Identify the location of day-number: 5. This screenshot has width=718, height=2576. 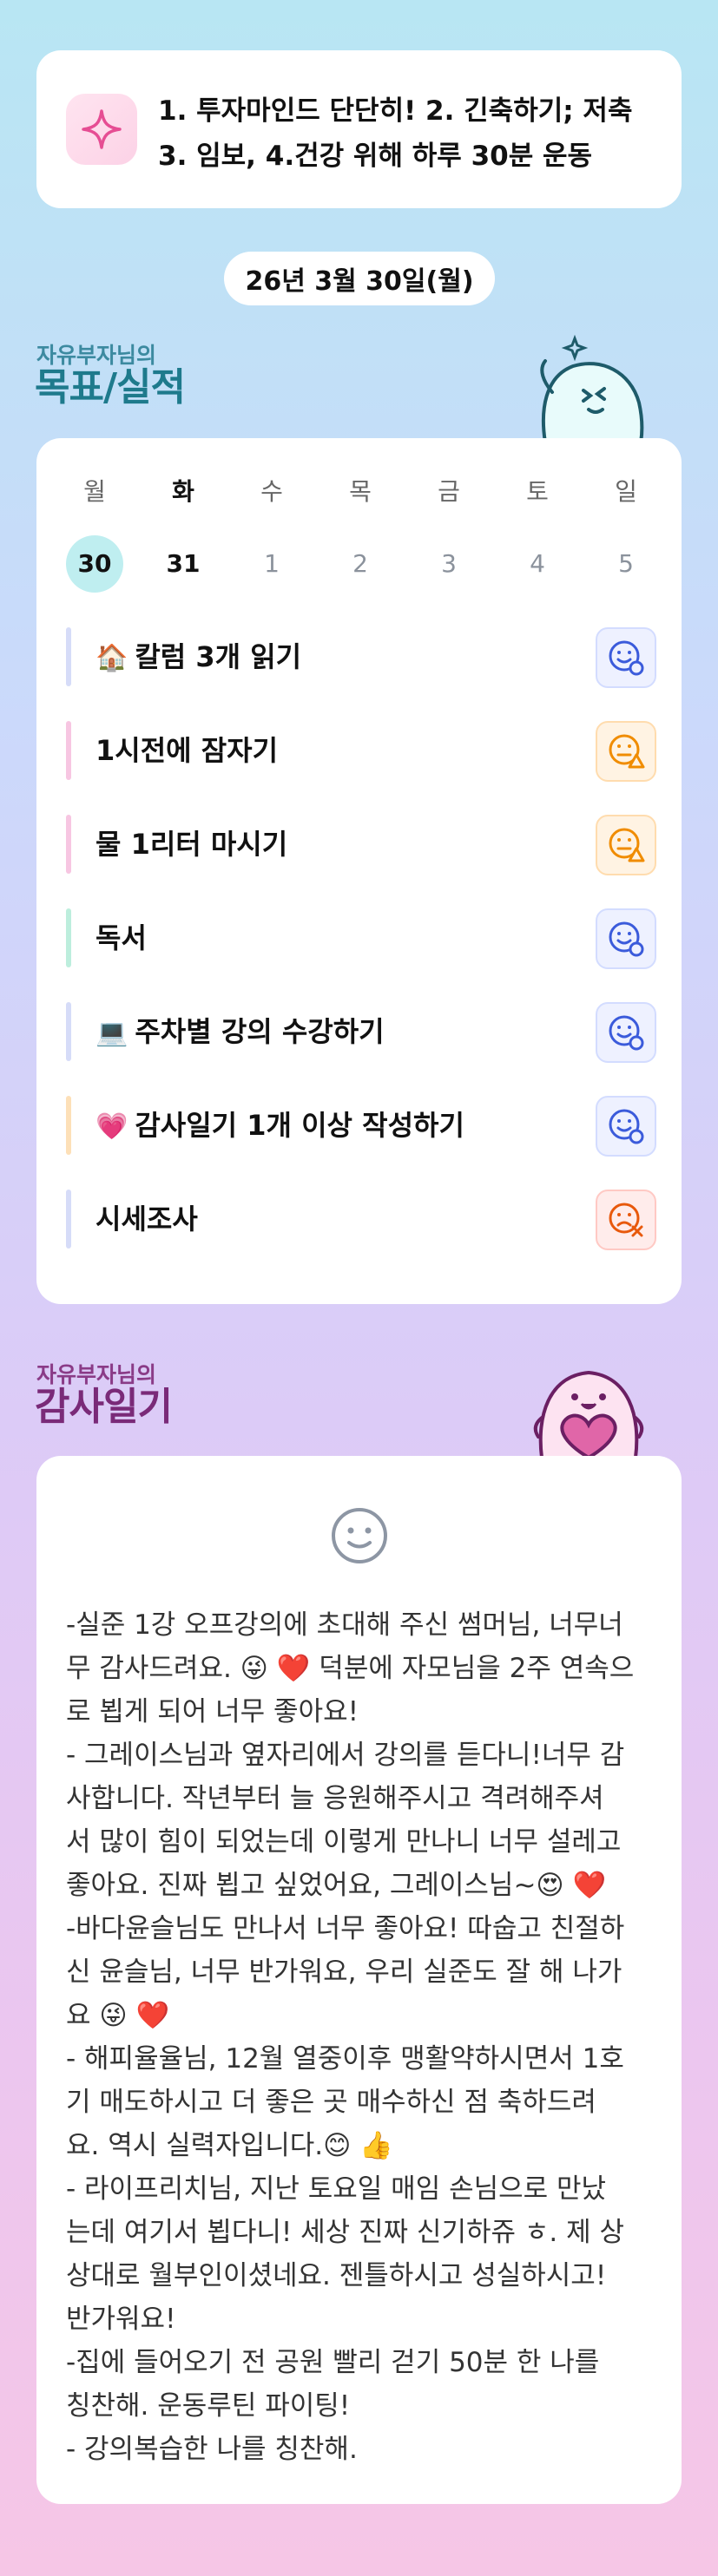
(626, 563).